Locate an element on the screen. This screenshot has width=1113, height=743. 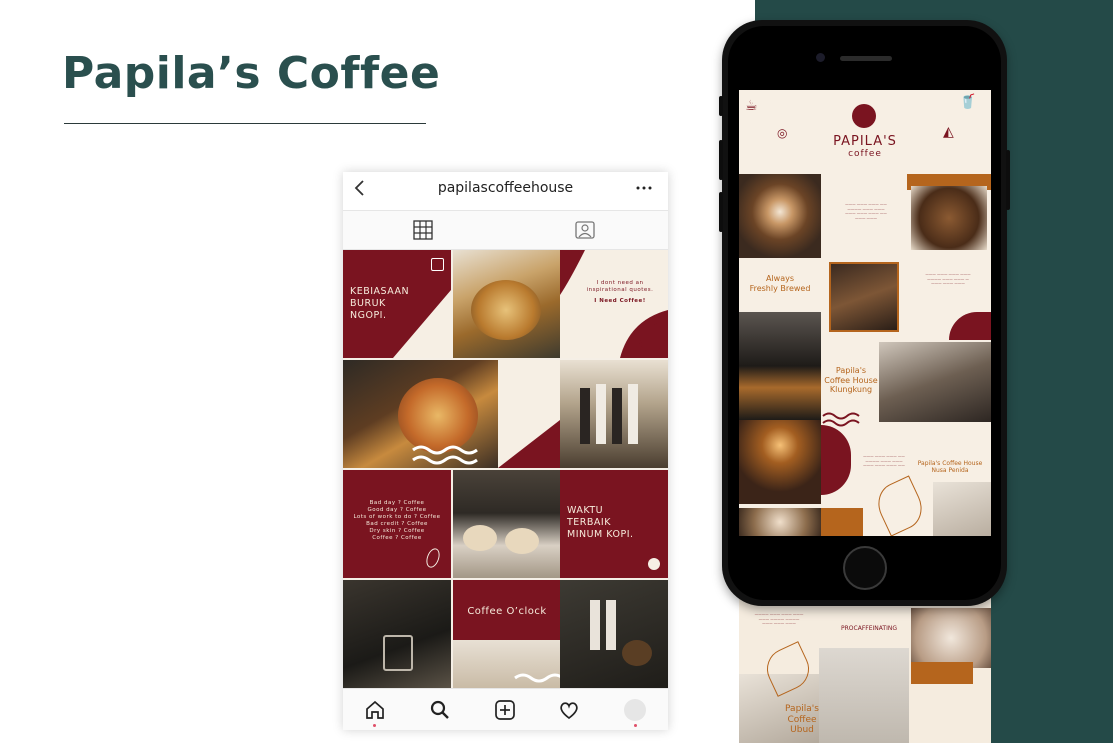
latte-photo is located at coordinates (780, 216).